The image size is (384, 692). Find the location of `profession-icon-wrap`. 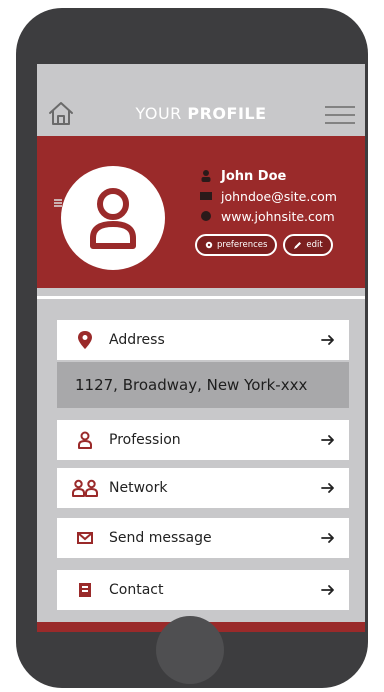

profession-icon-wrap is located at coordinates (85, 440).